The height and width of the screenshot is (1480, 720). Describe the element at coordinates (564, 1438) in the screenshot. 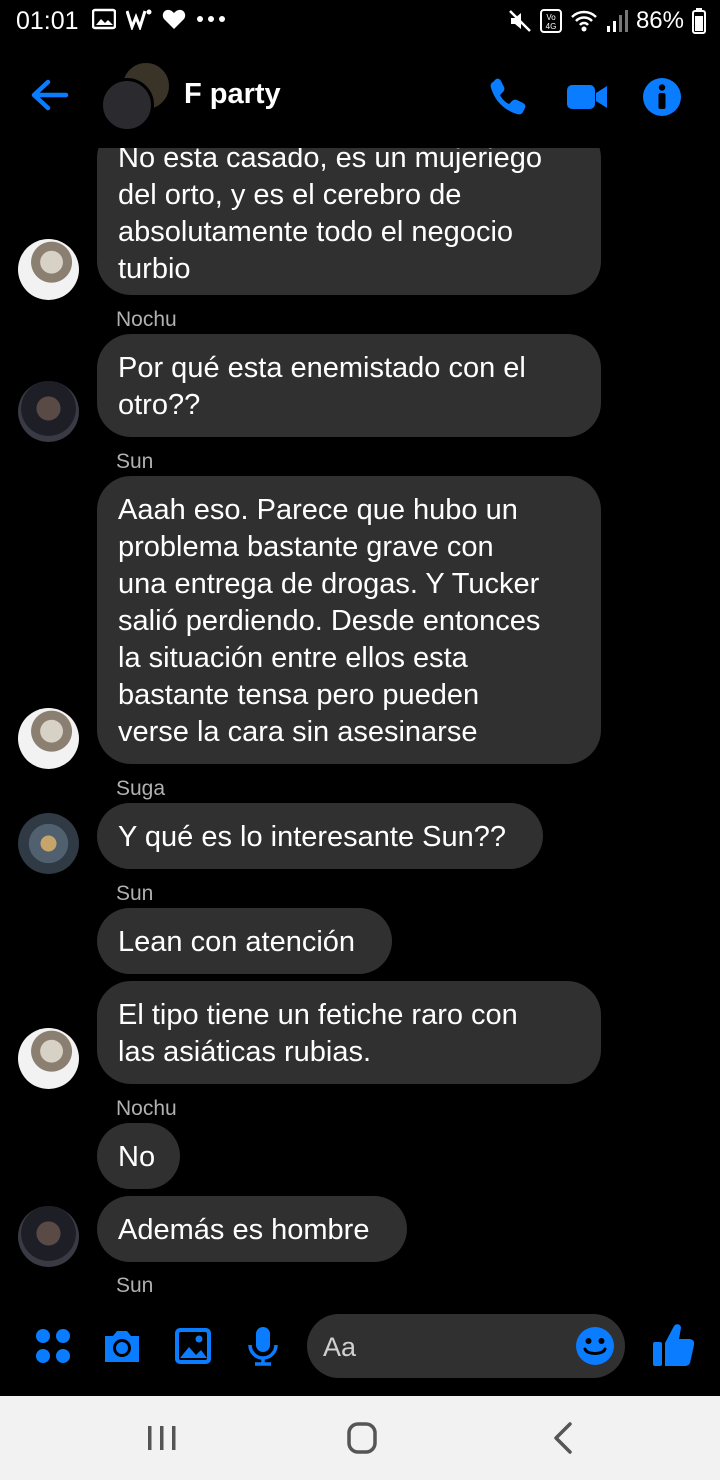

I see `back-icon` at that location.